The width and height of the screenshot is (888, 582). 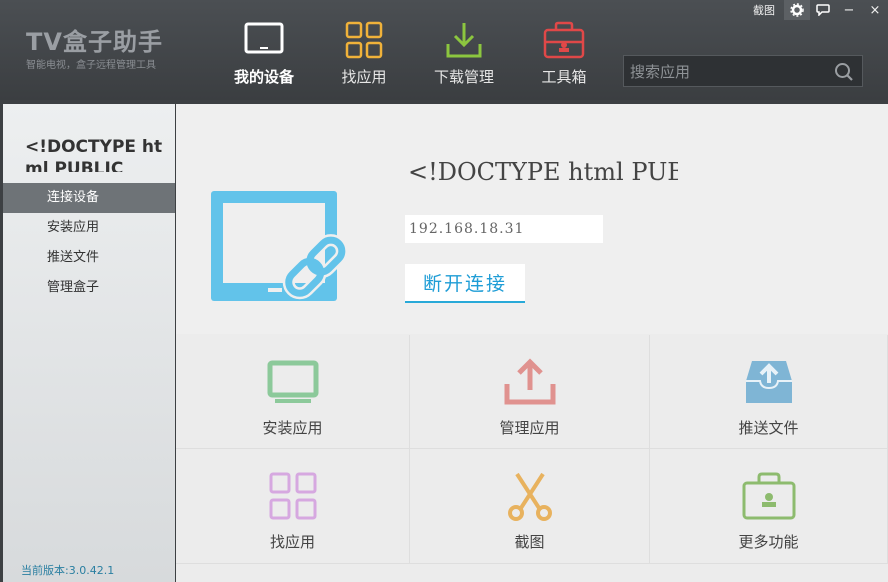 I want to click on app-subtitle: 智能电视，盒子远程管理工具, so click(x=91, y=65).